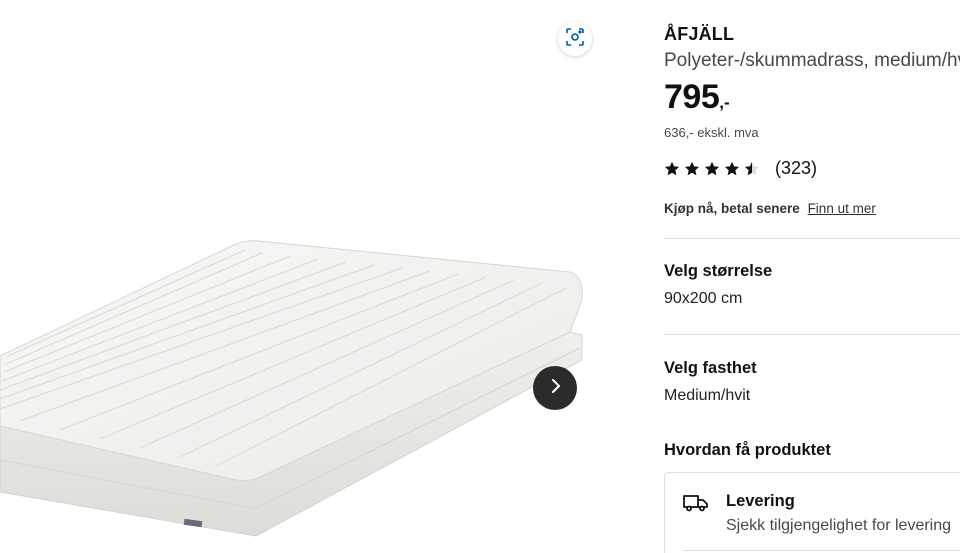 Image resolution: width=960 pixels, height=553 pixels. What do you see at coordinates (692, 97) in the screenshot?
I see `price-integer: 795` at bounding box center [692, 97].